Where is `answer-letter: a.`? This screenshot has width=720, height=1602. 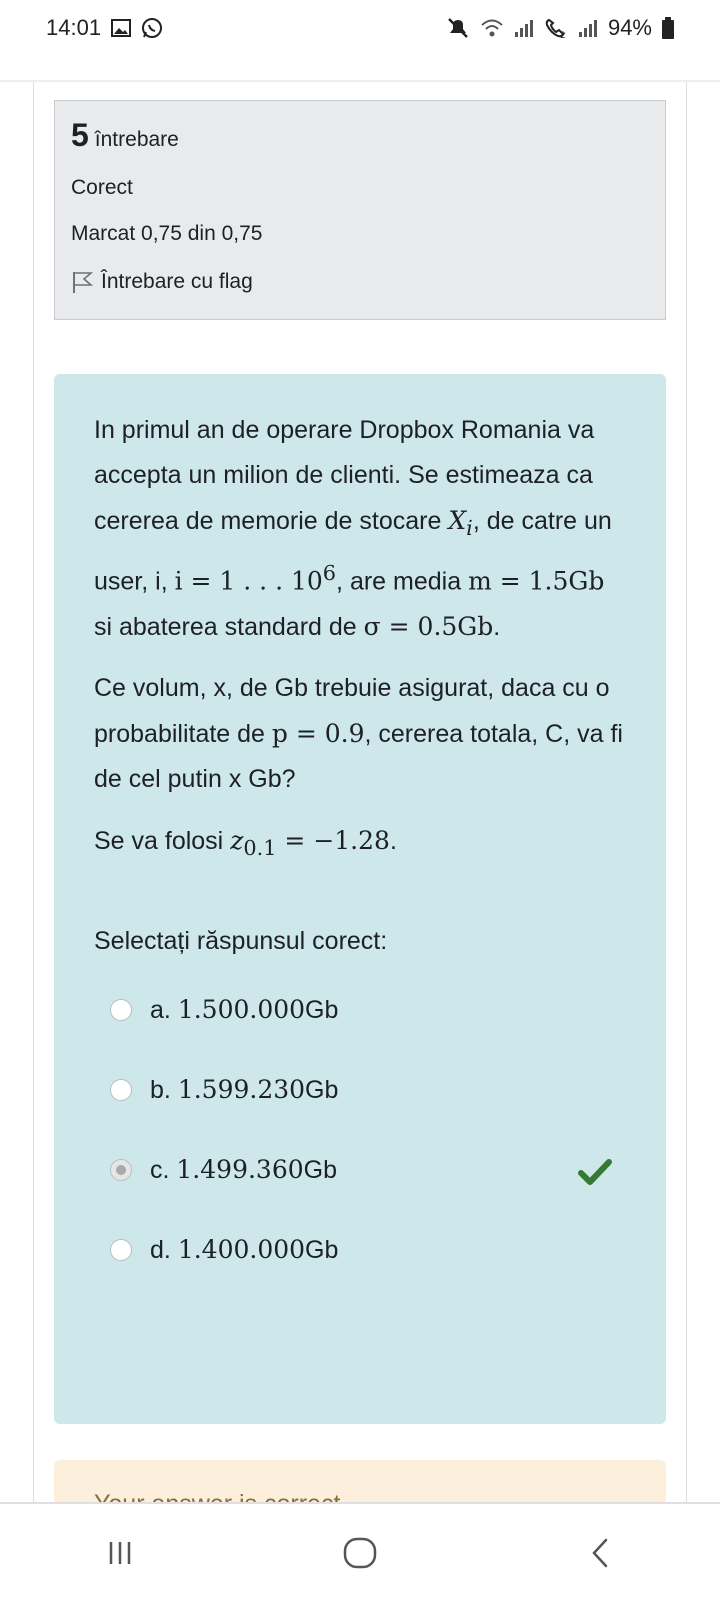 answer-letter: a. is located at coordinates (160, 1010).